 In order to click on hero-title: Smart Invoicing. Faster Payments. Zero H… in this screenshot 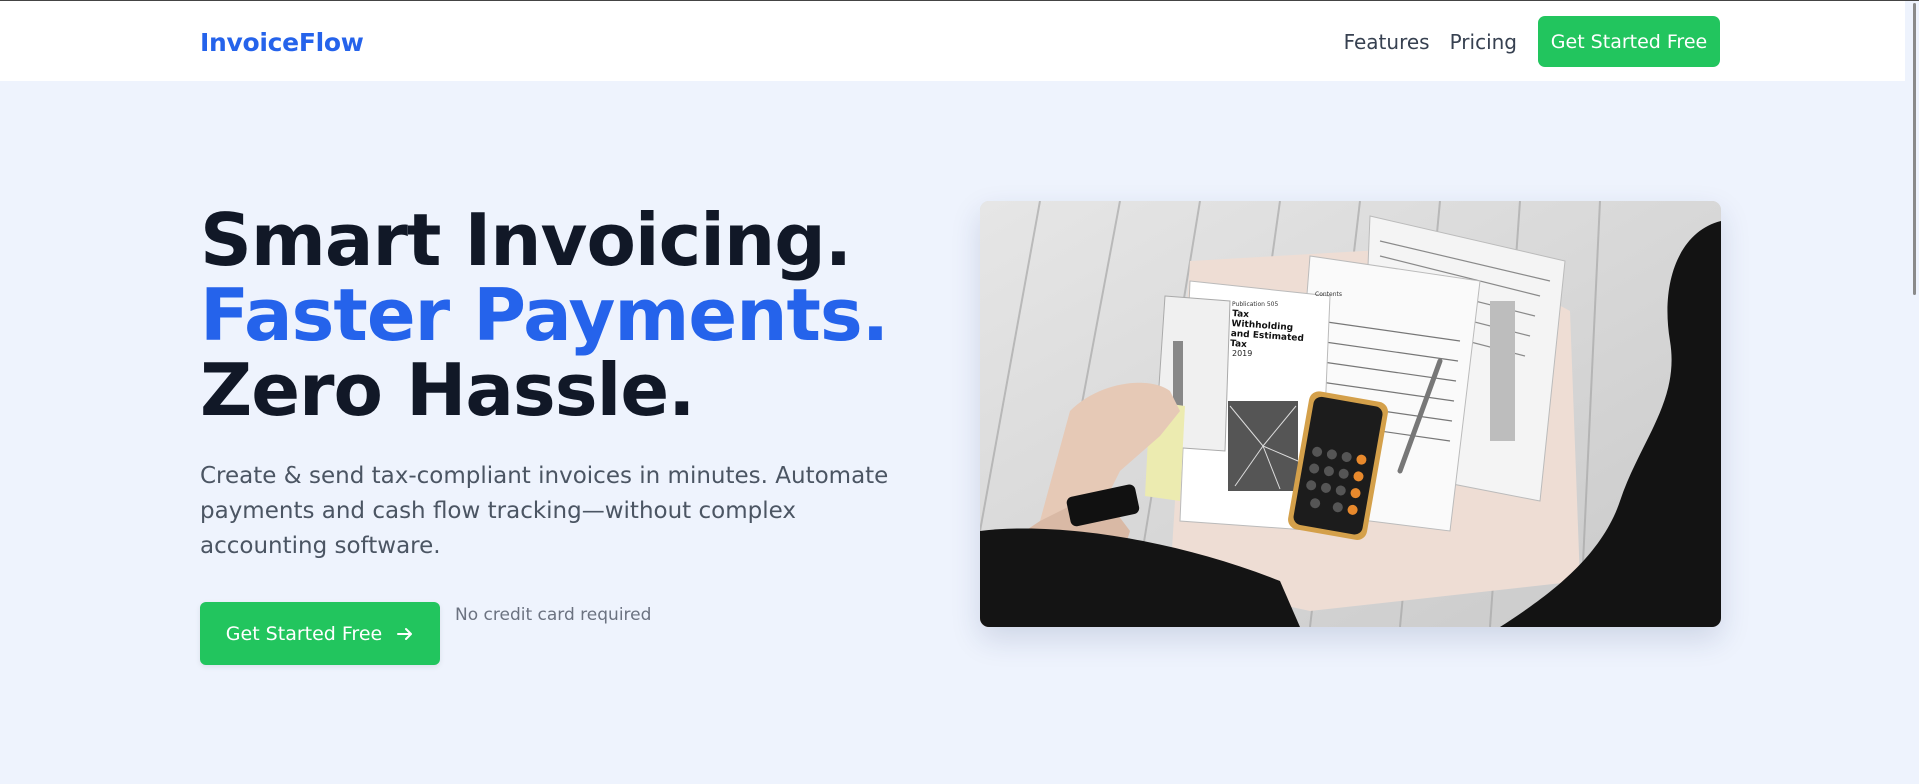, I will do `click(544, 315)`.